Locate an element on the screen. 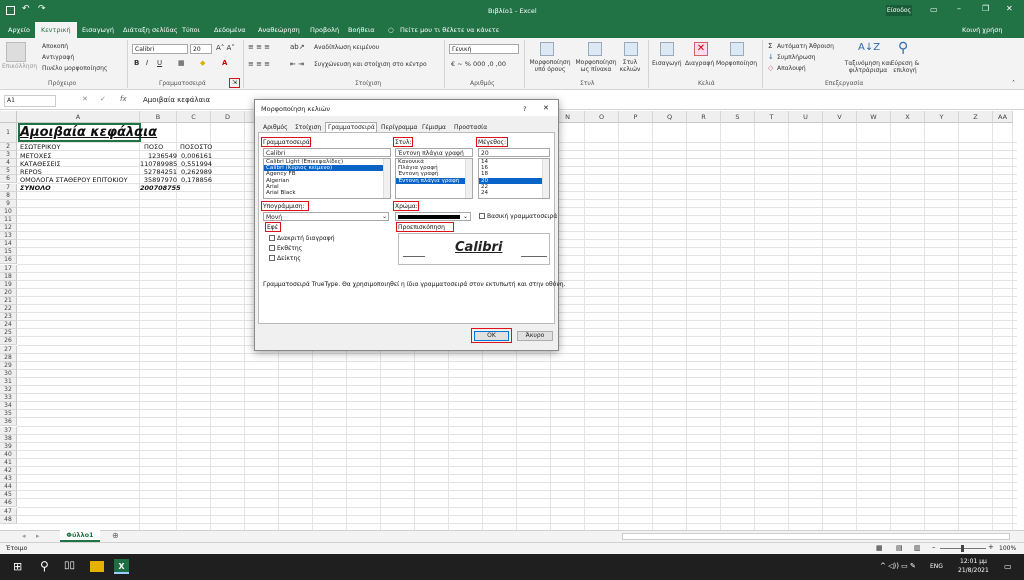 This screenshot has width=1024, height=580. add-sheet-icon: ⊕ is located at coordinates (115, 535).